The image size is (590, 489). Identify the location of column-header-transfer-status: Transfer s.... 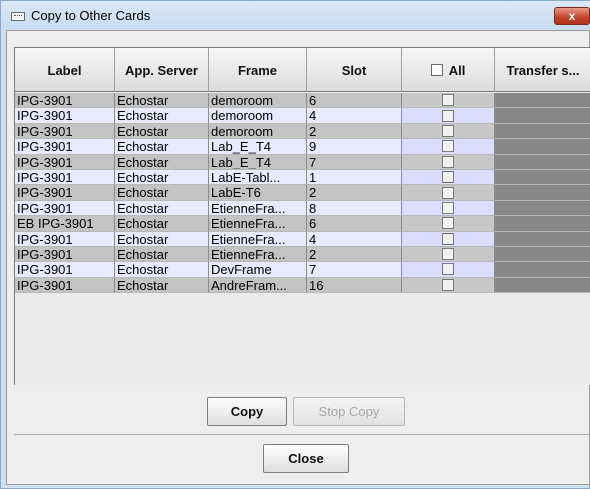
(542, 70).